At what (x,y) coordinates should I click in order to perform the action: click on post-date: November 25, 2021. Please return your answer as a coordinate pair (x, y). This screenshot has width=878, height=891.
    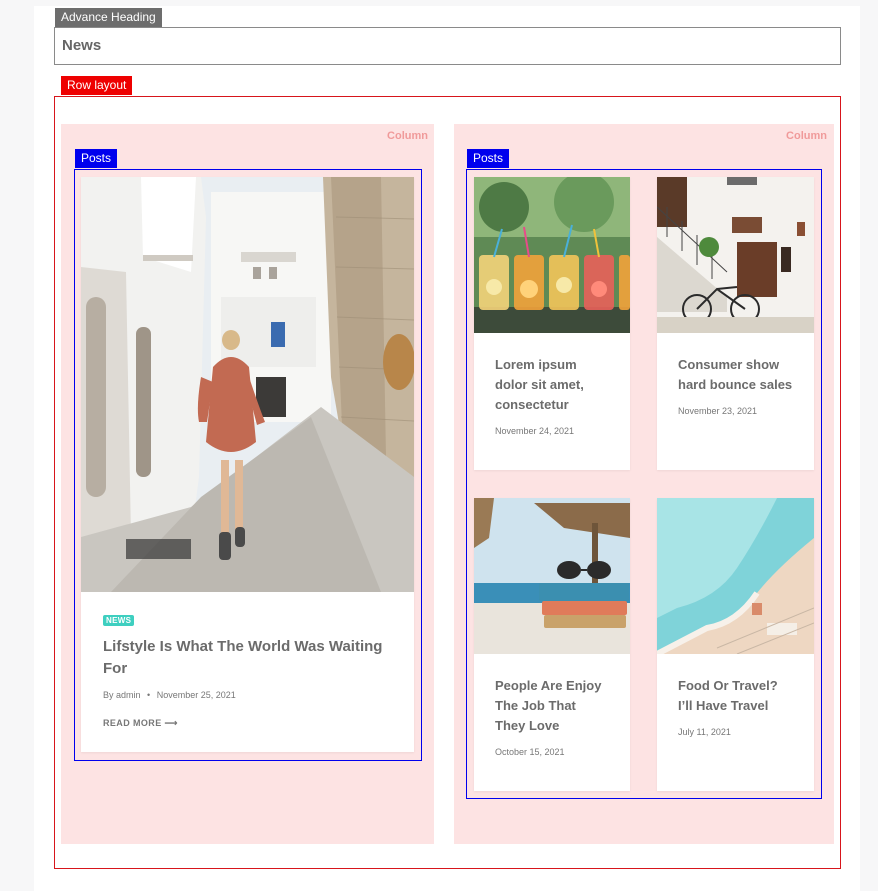
    Looking at the image, I should click on (196, 695).